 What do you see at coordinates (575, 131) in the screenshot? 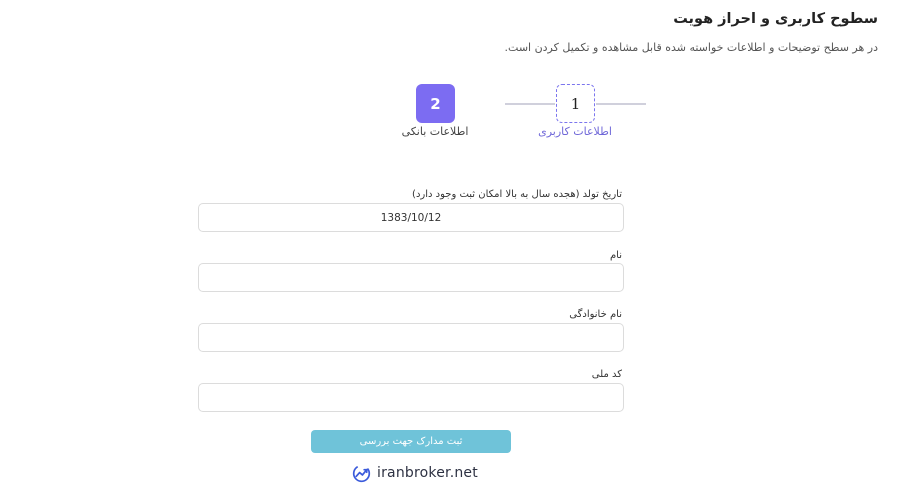
I see `step-1-label: اطلاعات کاربری` at bounding box center [575, 131].